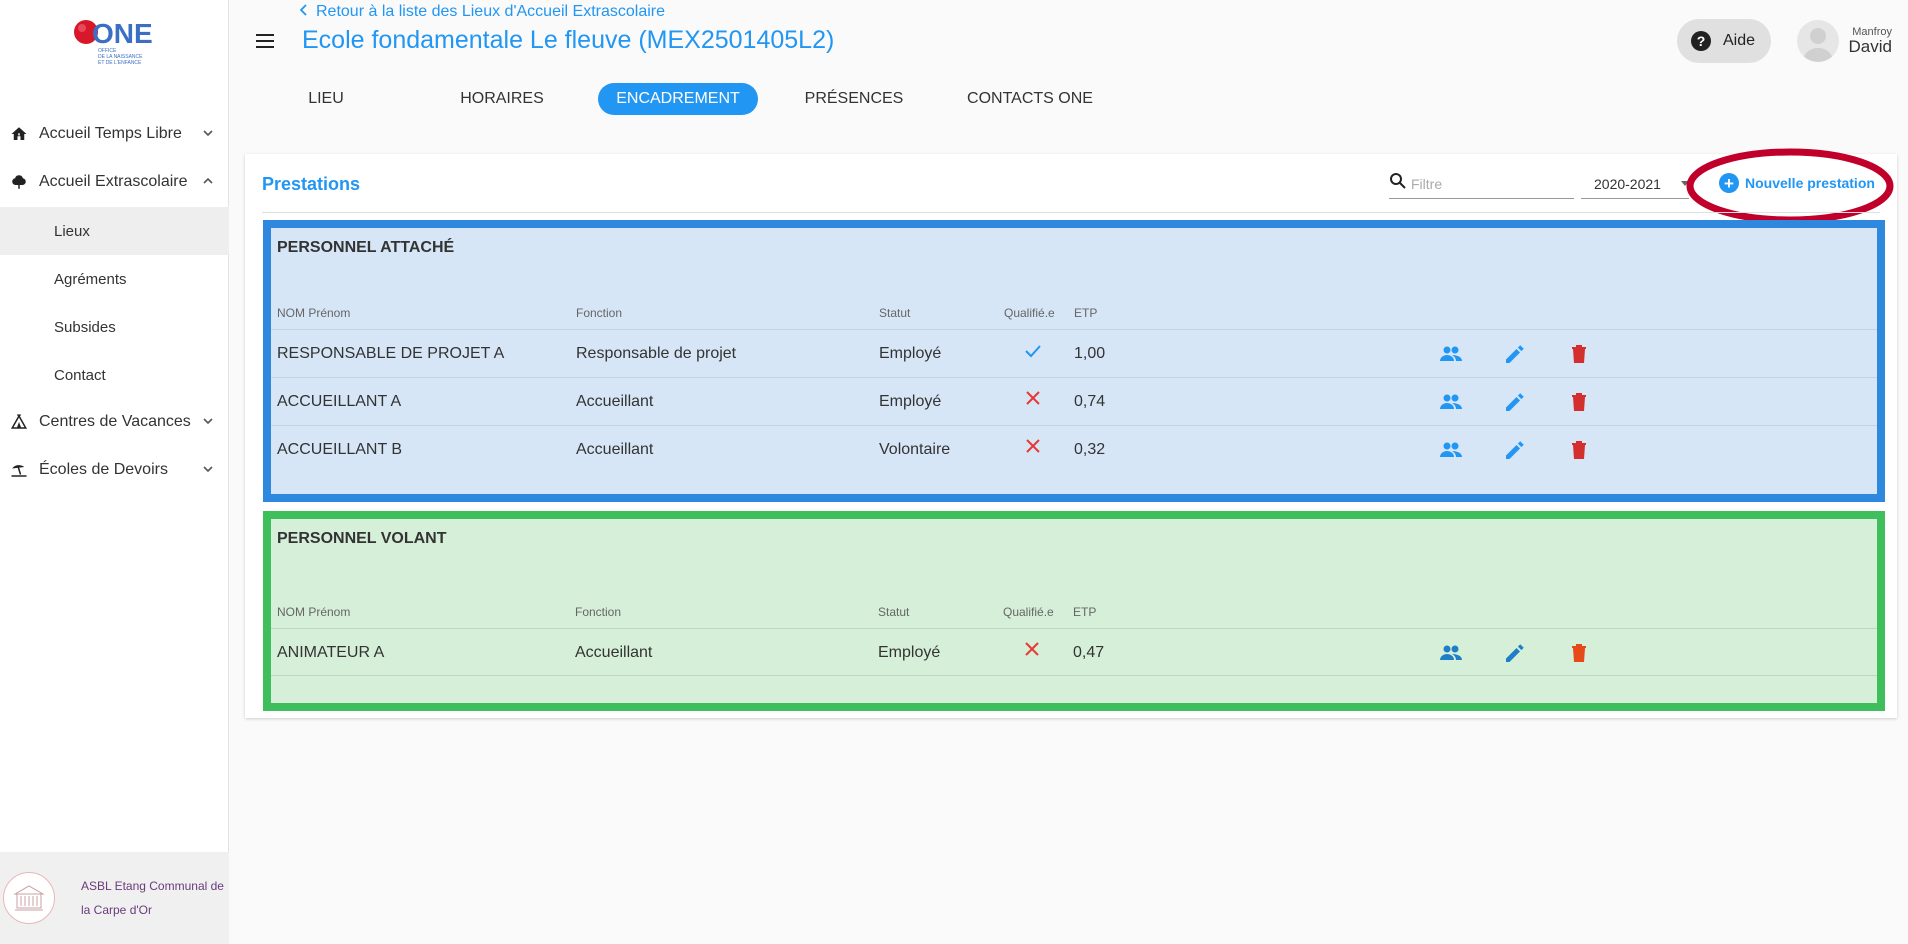  Describe the element at coordinates (362, 538) in the screenshot. I see `section-title: PERSONNEL VOLANT` at that location.